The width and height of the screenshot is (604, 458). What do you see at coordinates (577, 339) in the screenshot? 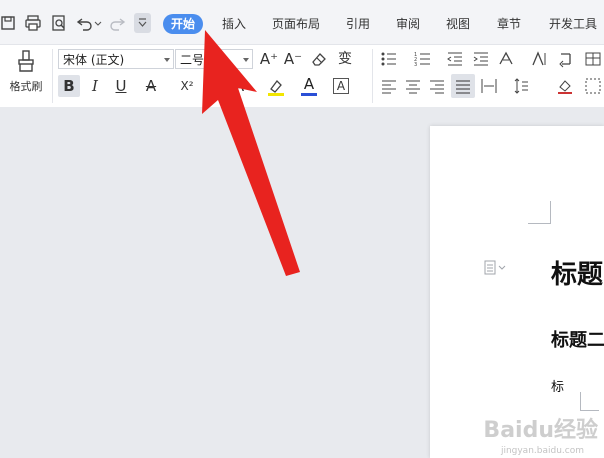
I see `heading-2-text: 标题二` at bounding box center [577, 339].